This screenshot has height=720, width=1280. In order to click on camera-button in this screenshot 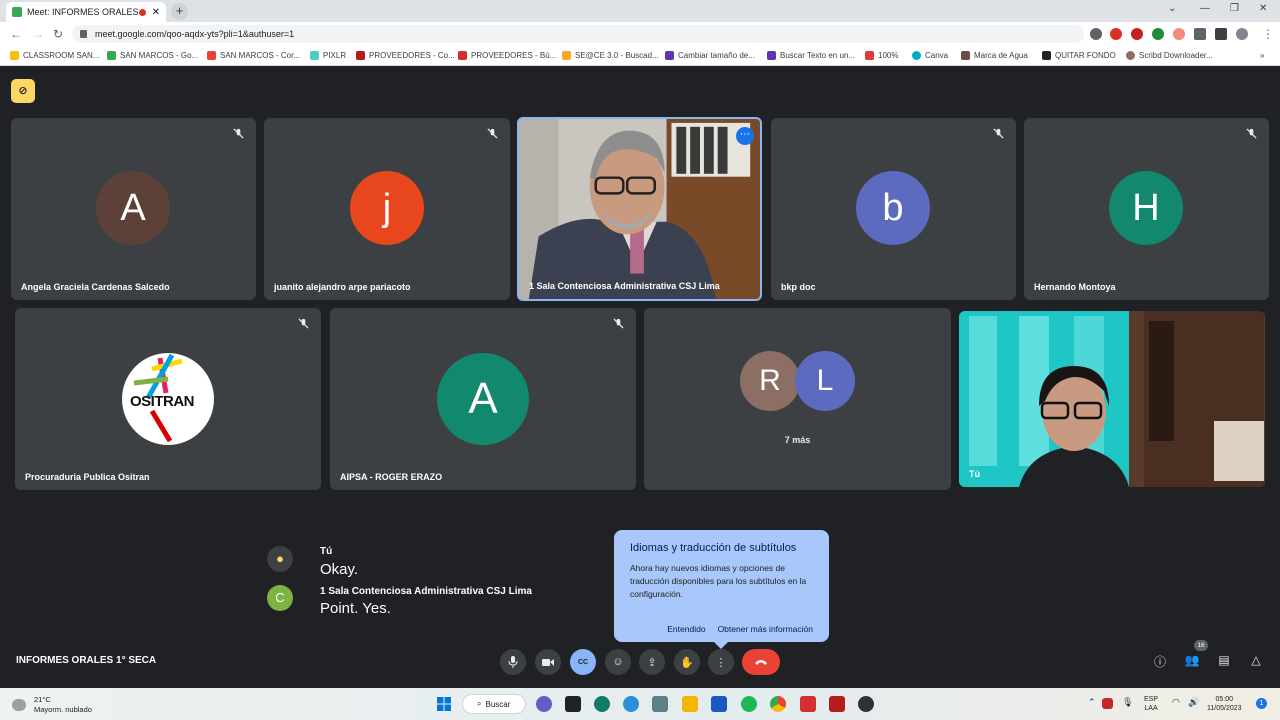, I will do `click(548, 662)`.